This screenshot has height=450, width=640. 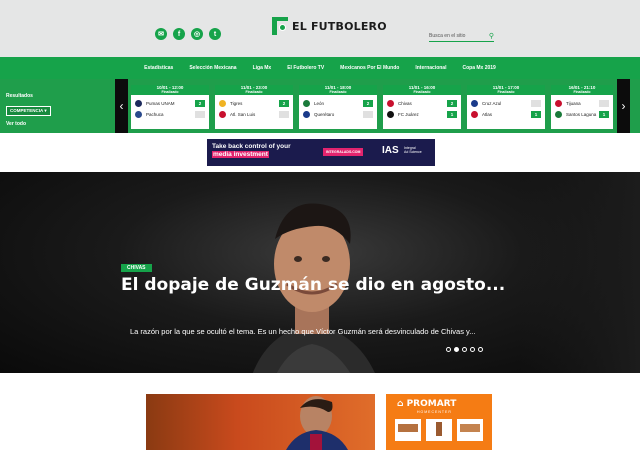 I want to click on match-header: 11/01 - 18:00 Finalizado, so click(x=338, y=90).